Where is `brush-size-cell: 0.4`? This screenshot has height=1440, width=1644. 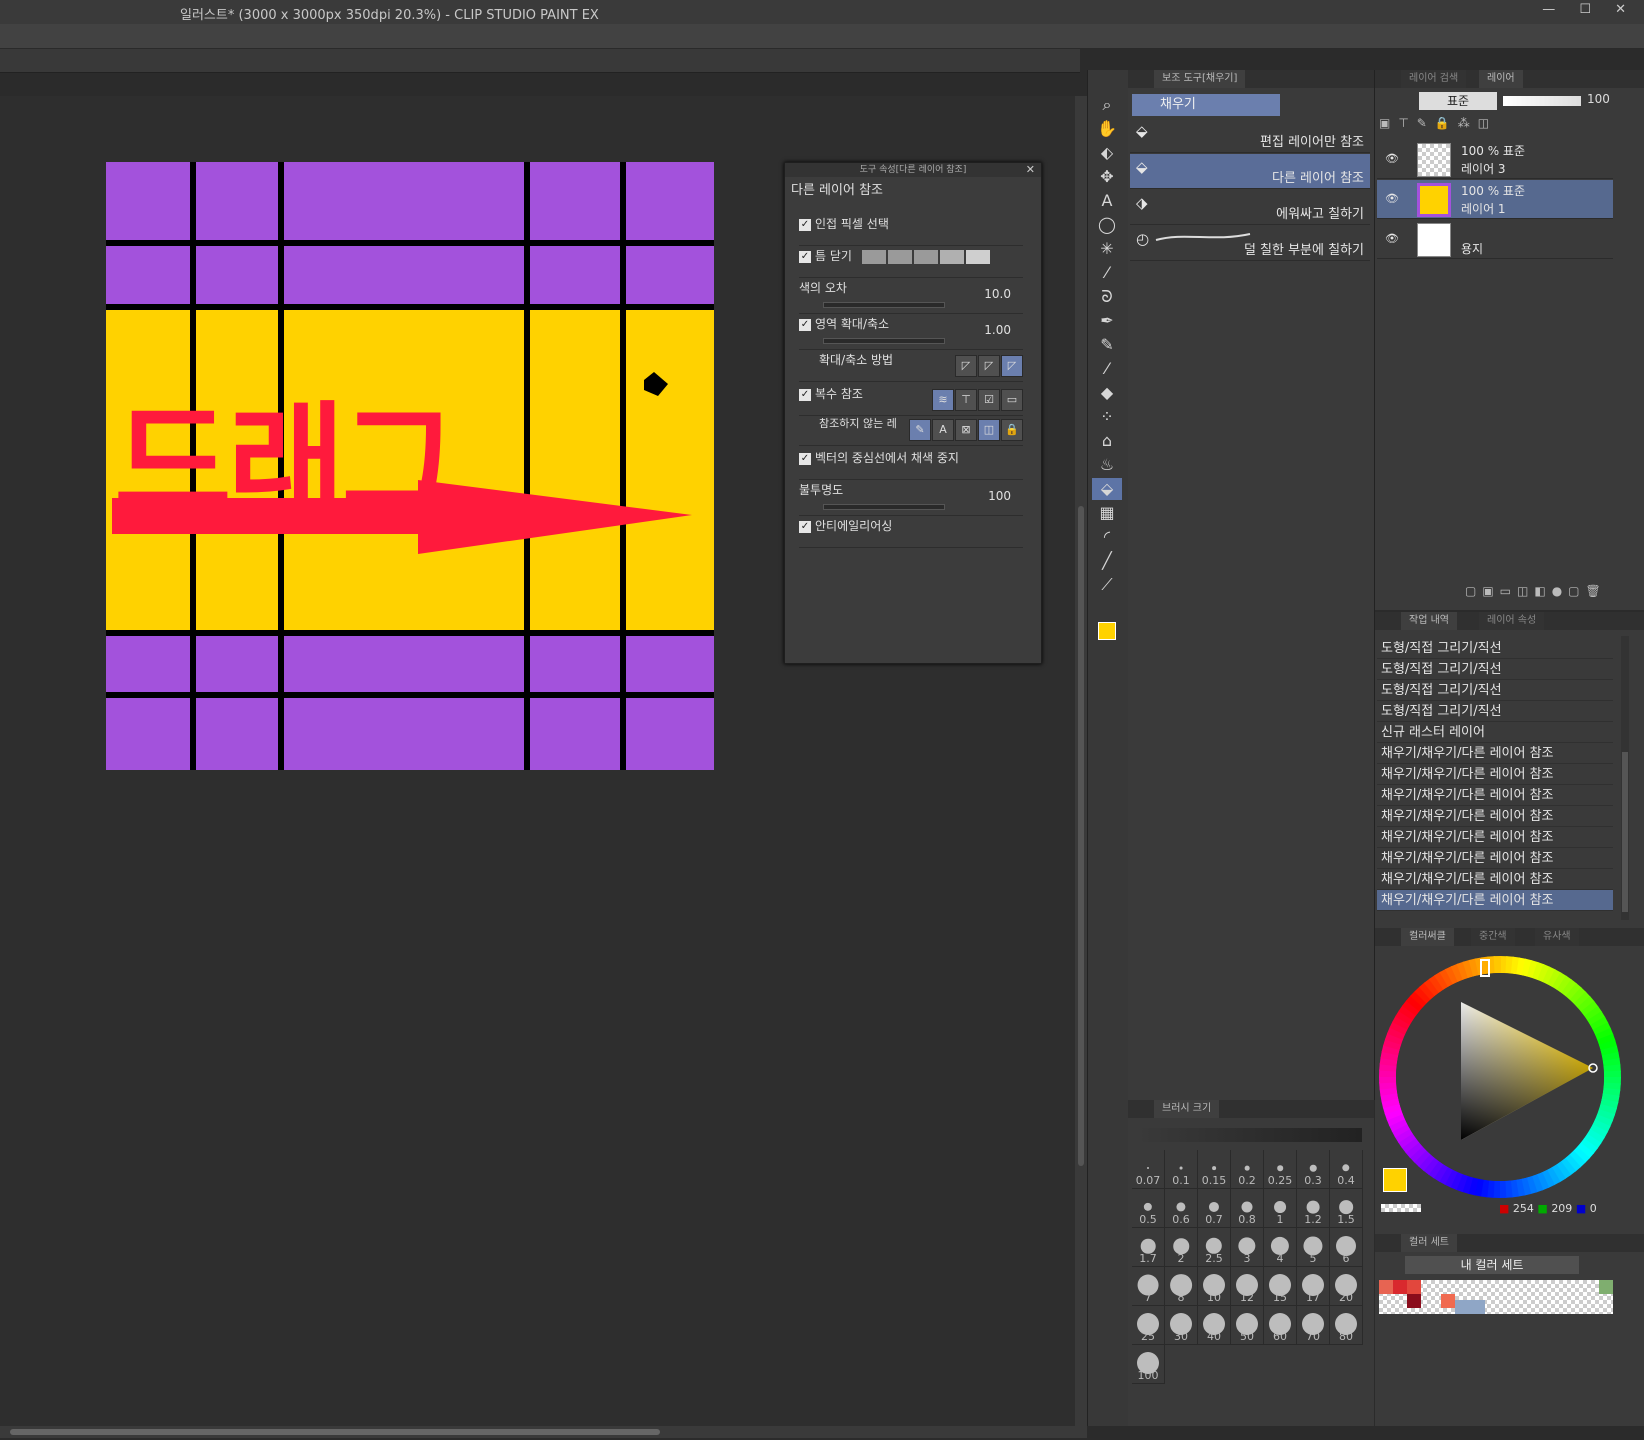
brush-size-cell: 0.4 is located at coordinates (1346, 1169).